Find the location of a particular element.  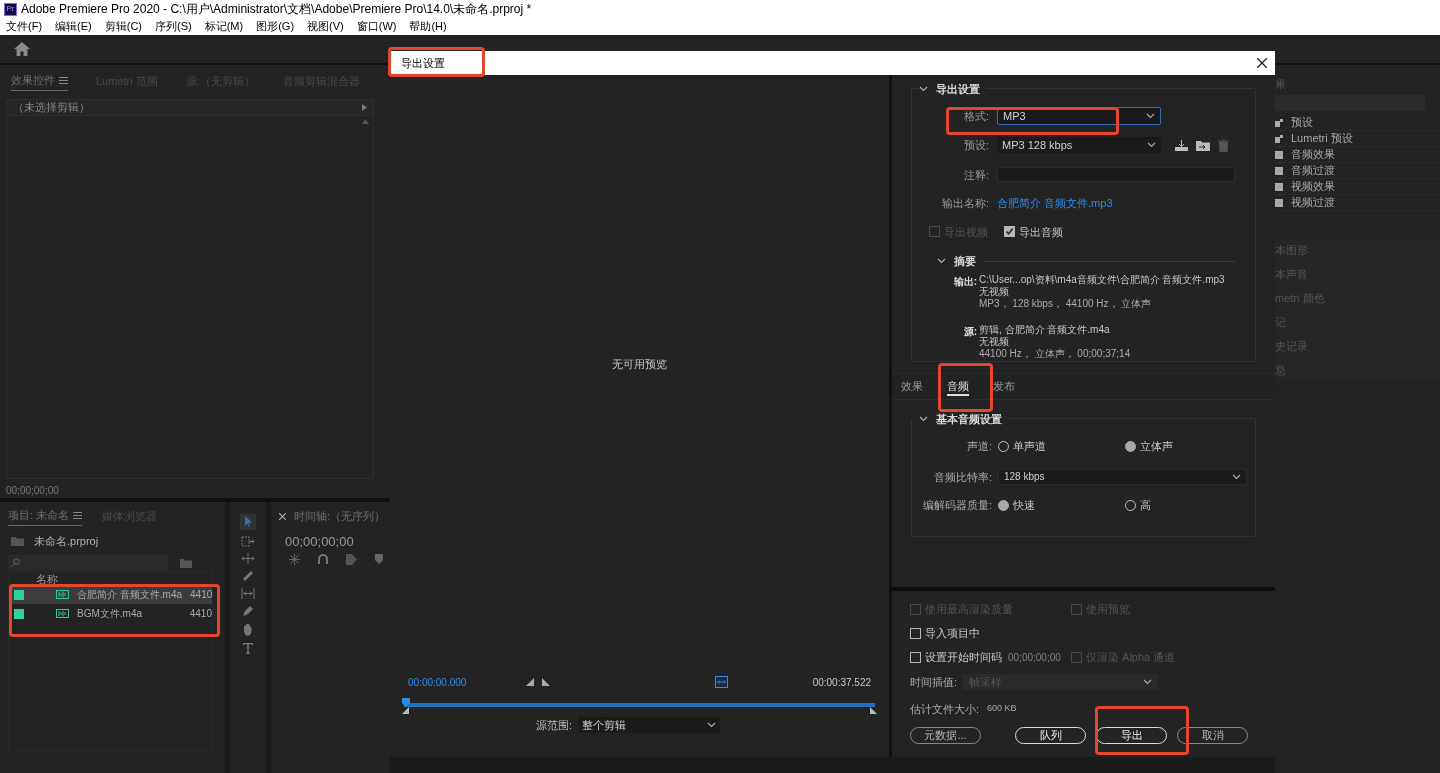

in-point-icon is located at coordinates (405, 710).